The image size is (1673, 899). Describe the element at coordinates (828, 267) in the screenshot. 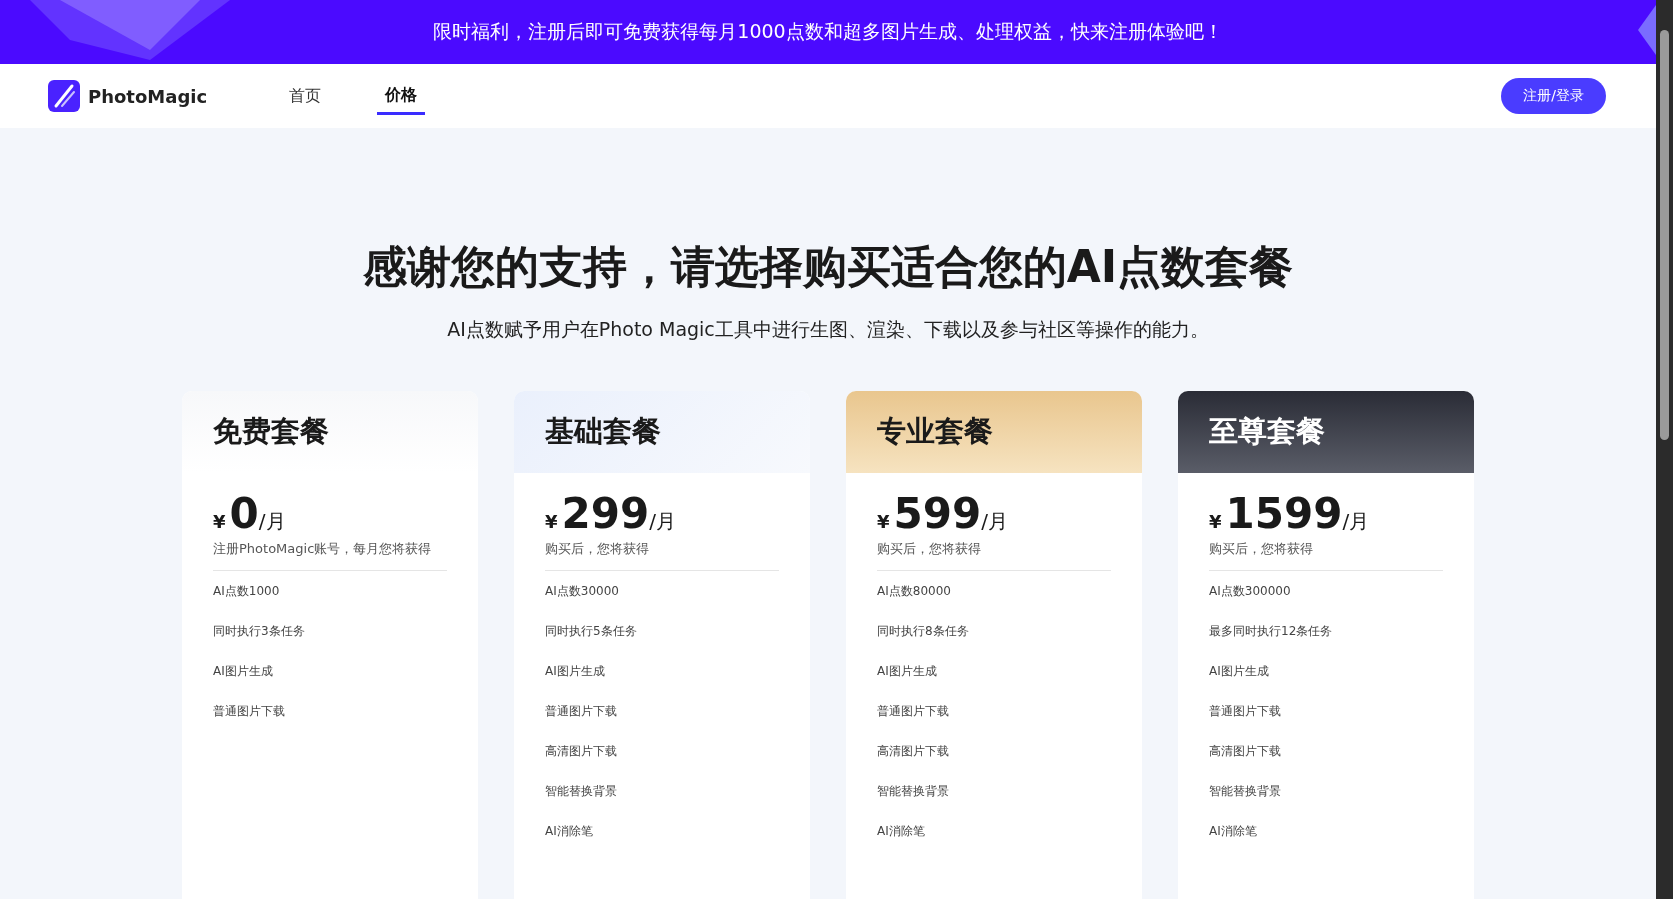

I see `page-heading: 感谢您的支持，请选择购买适合您的AI点数套餐` at that location.